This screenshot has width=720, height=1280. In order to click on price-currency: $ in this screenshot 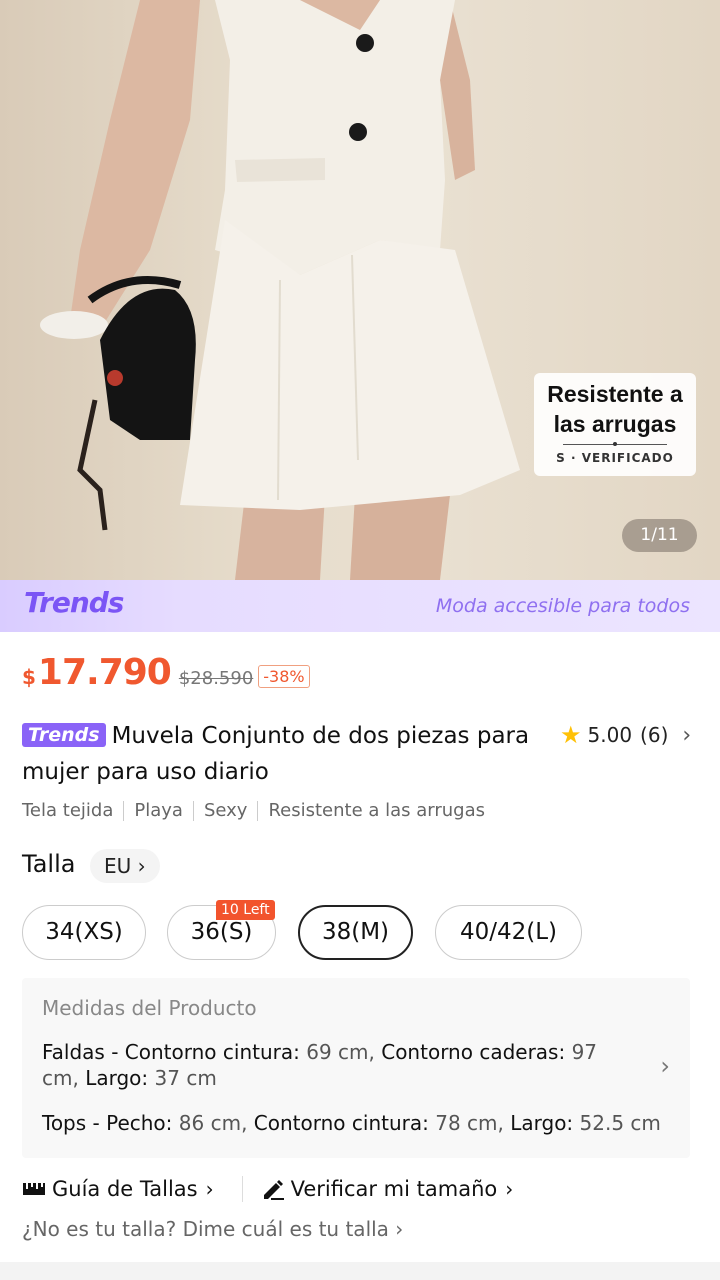, I will do `click(29, 677)`.